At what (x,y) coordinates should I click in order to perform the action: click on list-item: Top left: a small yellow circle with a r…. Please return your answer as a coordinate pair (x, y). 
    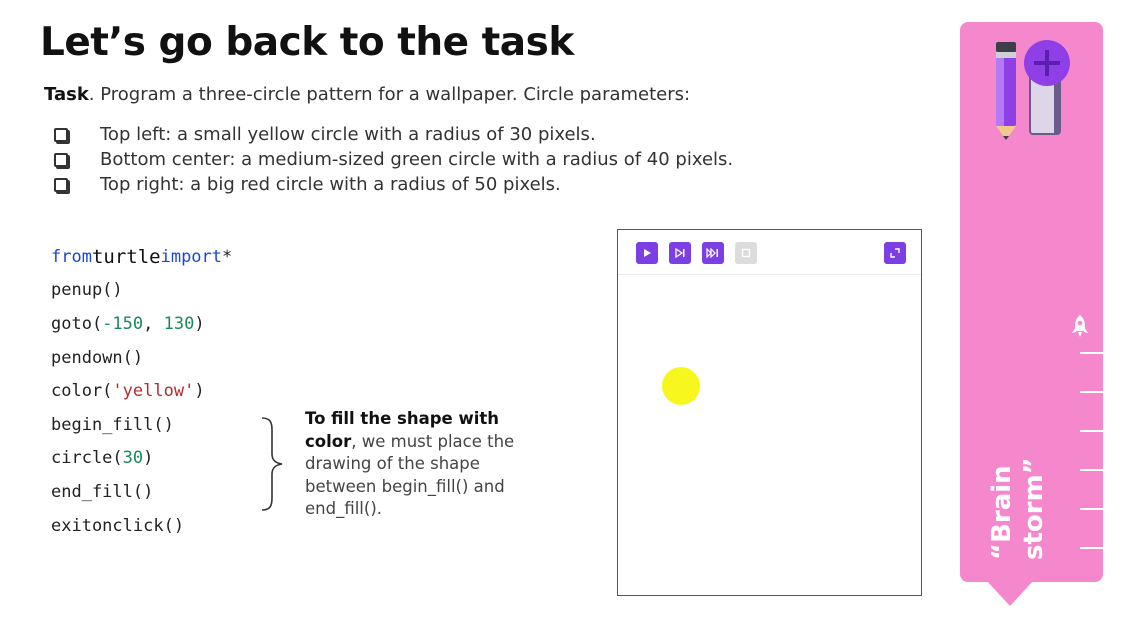
    Looking at the image, I should click on (393, 134).